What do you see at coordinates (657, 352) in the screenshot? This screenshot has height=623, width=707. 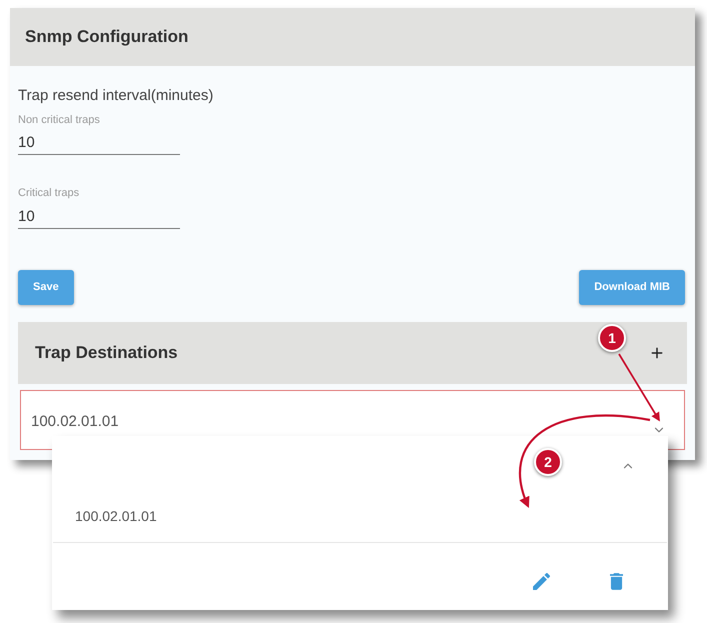 I see `add-icon` at bounding box center [657, 352].